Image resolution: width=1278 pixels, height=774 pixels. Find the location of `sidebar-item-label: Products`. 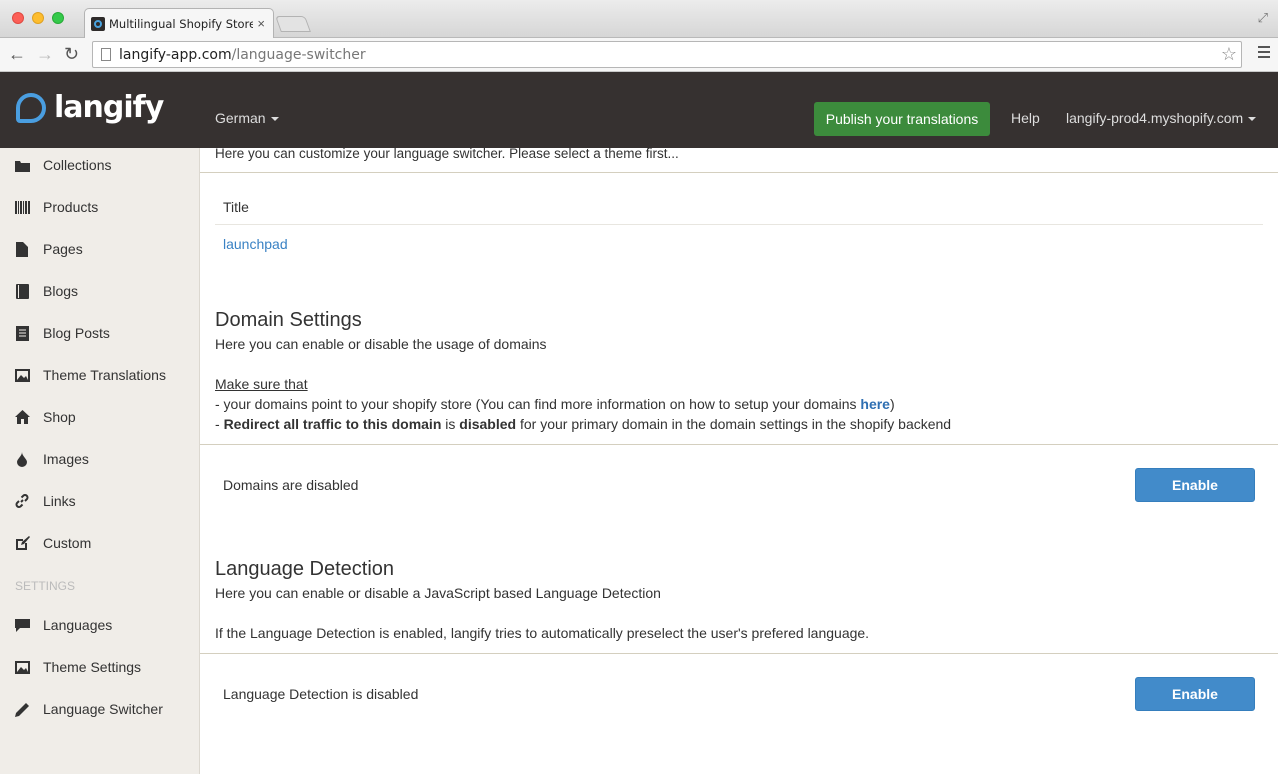

sidebar-item-label: Products is located at coordinates (71, 207).